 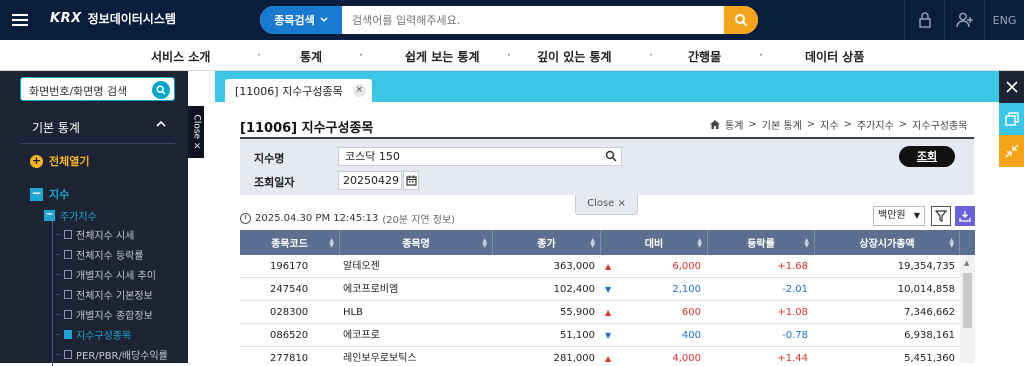 What do you see at coordinates (537, 20) in the screenshot?
I see `search-input` at bounding box center [537, 20].